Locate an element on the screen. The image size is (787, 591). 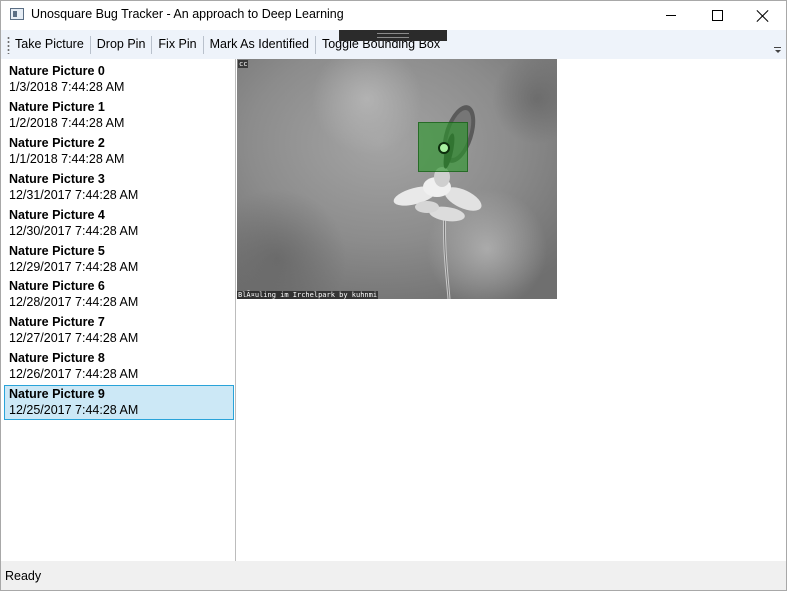
picture-date: 1/3/2018 7:44:28 AM is located at coordinates (67, 87).